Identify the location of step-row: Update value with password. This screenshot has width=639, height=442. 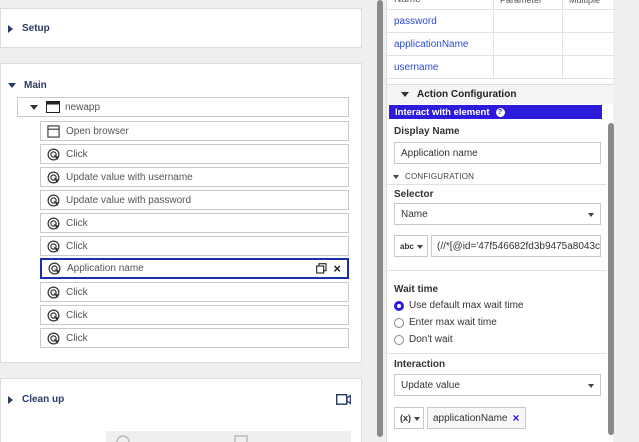
(194, 200).